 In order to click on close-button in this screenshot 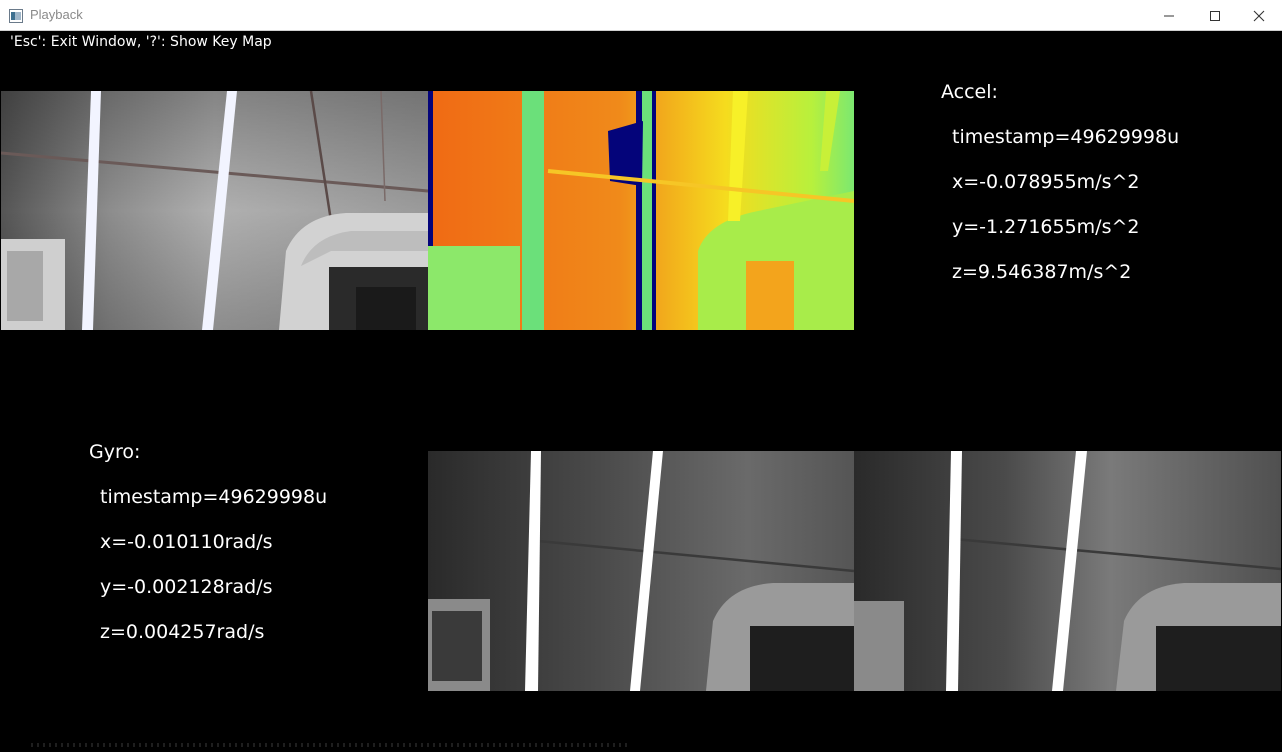, I will do `click(1259, 15)`.